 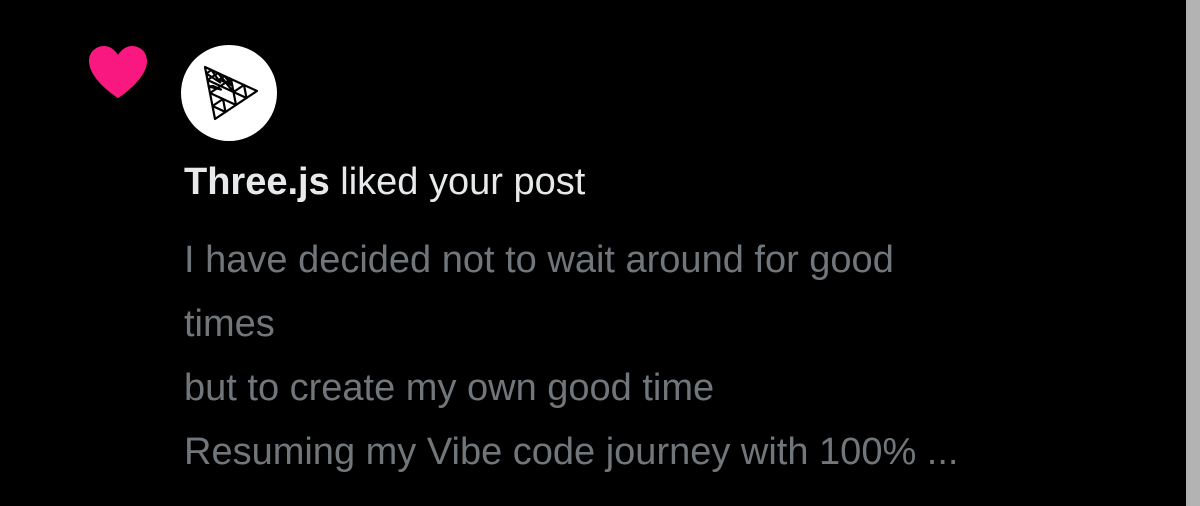 What do you see at coordinates (449, 388) in the screenshot?
I see `post-preview-line: but to create my own good time` at bounding box center [449, 388].